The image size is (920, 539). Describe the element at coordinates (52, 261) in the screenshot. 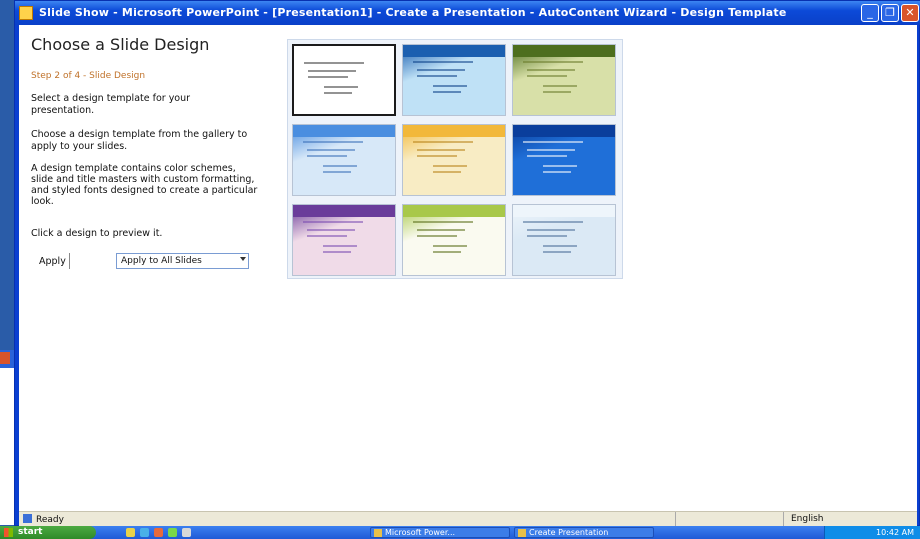

I see `apply-label: Apply` at that location.